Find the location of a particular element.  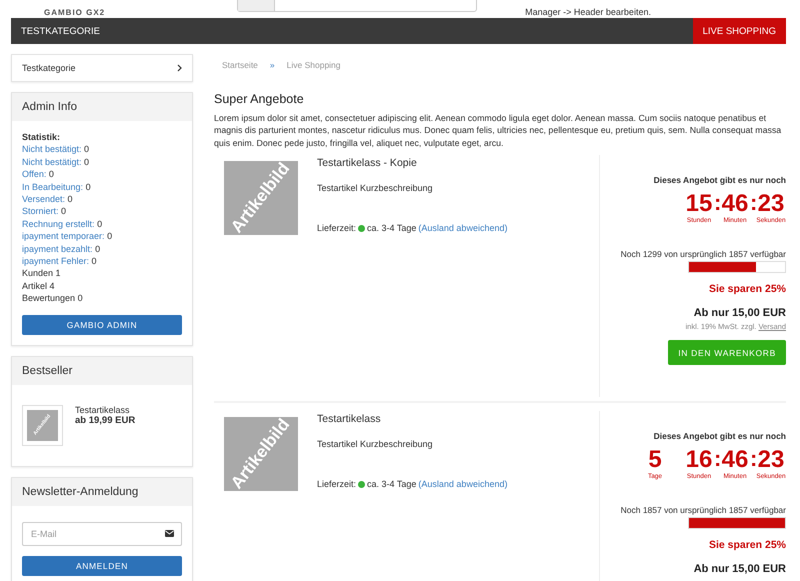

intro-text: Lorem ipsum dolor sit amet, consectetuer adipiscing elit. Aenean commodo ligula eget dolor. Aenean massa. Cum sociis natoque penatibus et magnis dis parturient montes, nascetur ridiculus mus. Donec quam felis, ultricies nec, pellentesque eu, pretium quis, sem. Nulla consequat massa quis enim. Donec pede justo, fringilla vel, aliquet nec, vulputate eget, arcu. is located at coordinates (498, 131).